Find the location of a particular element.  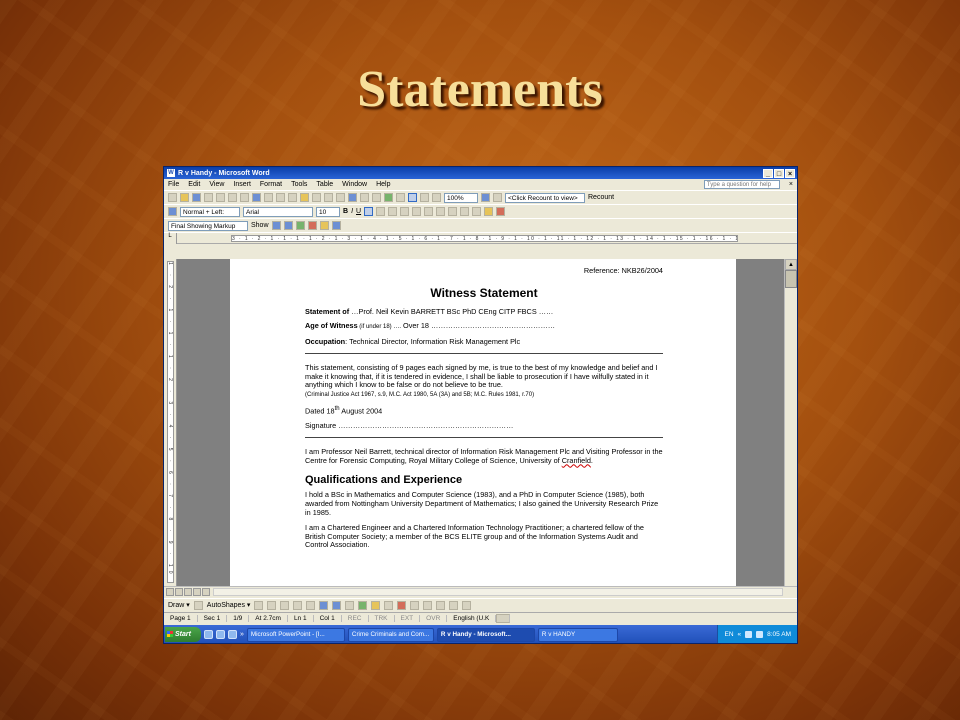

outlook-icon is located at coordinates (220, 634).